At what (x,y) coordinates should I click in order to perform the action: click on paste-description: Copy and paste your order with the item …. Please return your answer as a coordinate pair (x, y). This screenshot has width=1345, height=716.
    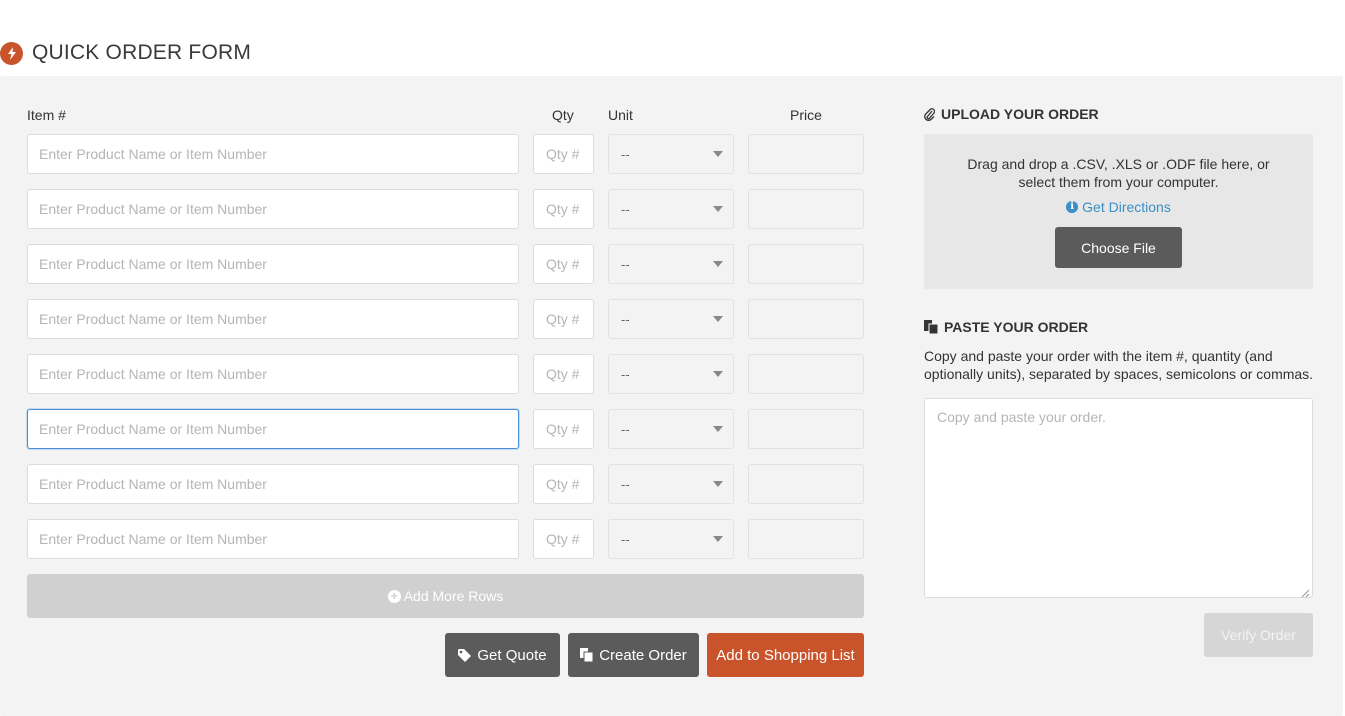
    Looking at the image, I should click on (1119, 365).